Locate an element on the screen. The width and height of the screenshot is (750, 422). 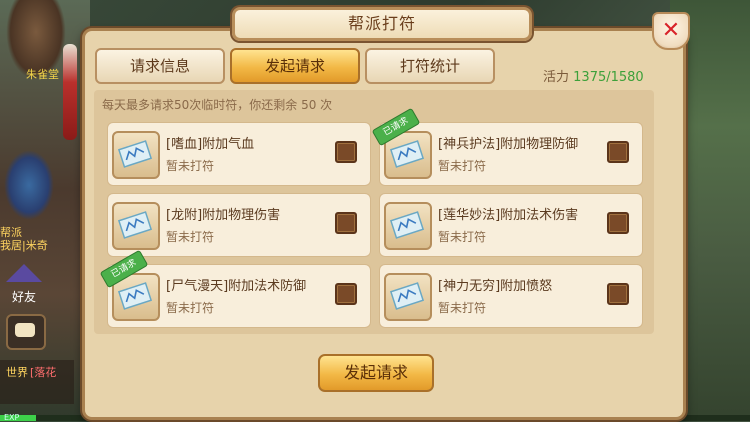
chat-bubble-icon is located at coordinates (25, 330).